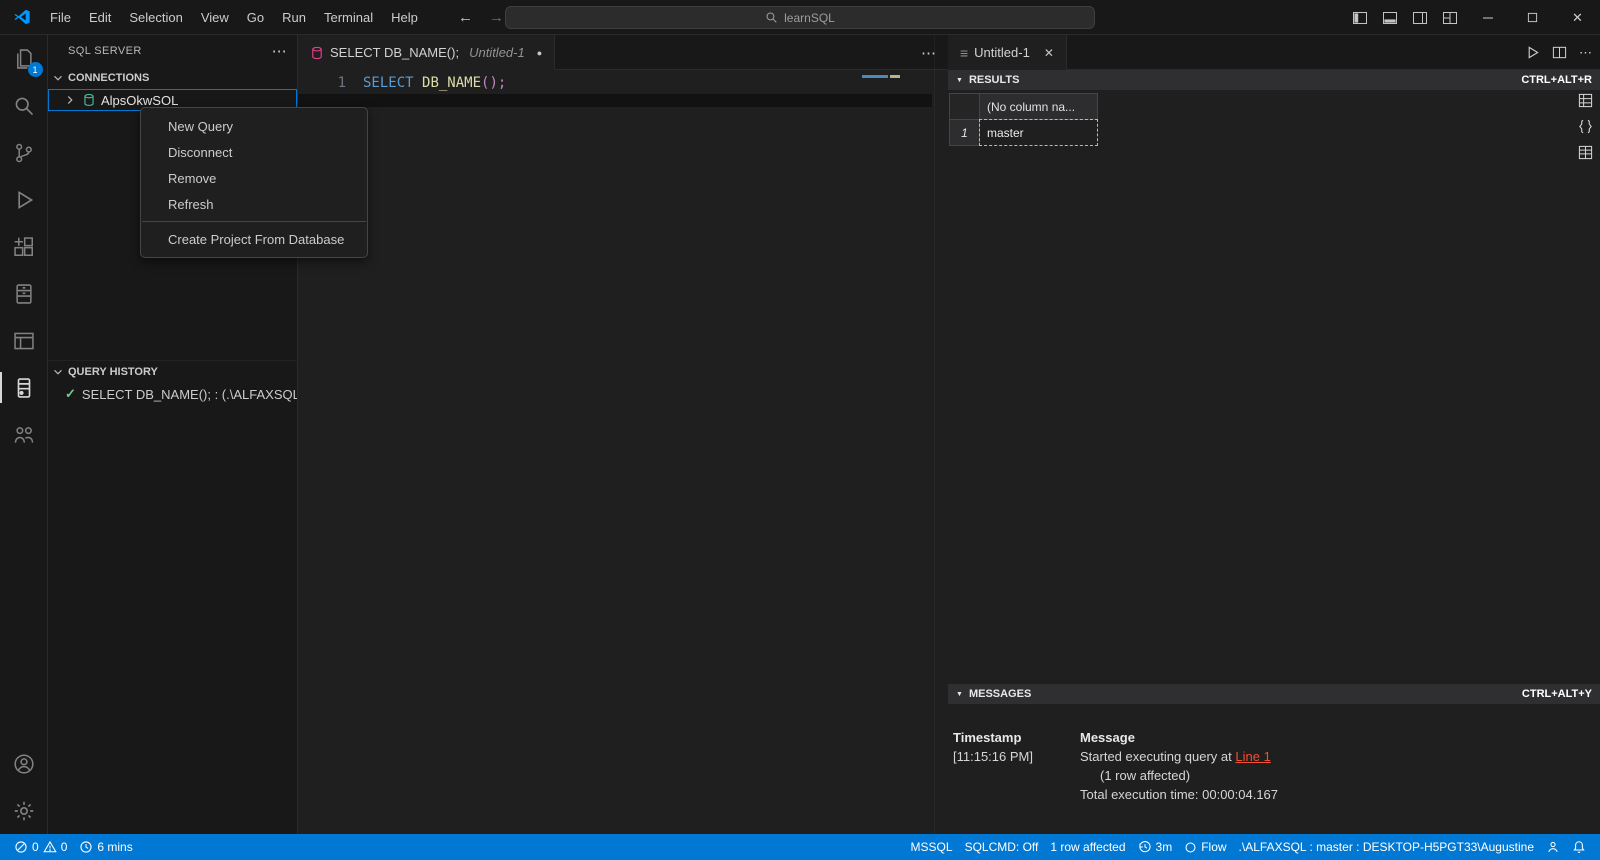  What do you see at coordinates (24, 293) in the screenshot?
I see `activity-database-projects` at bounding box center [24, 293].